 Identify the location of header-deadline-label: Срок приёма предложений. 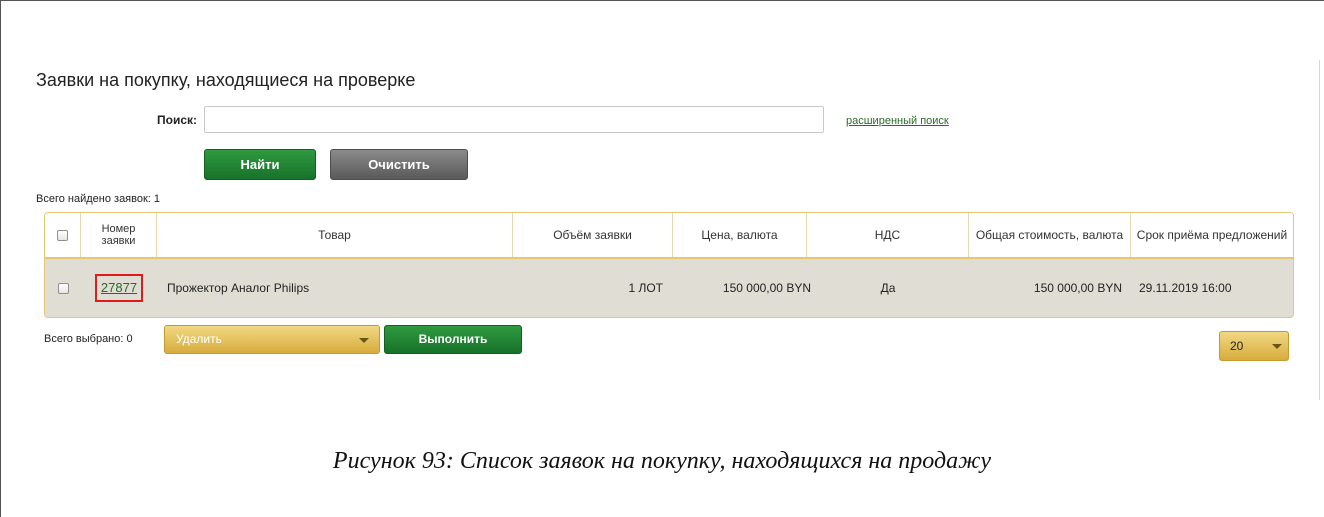
(1212, 235).